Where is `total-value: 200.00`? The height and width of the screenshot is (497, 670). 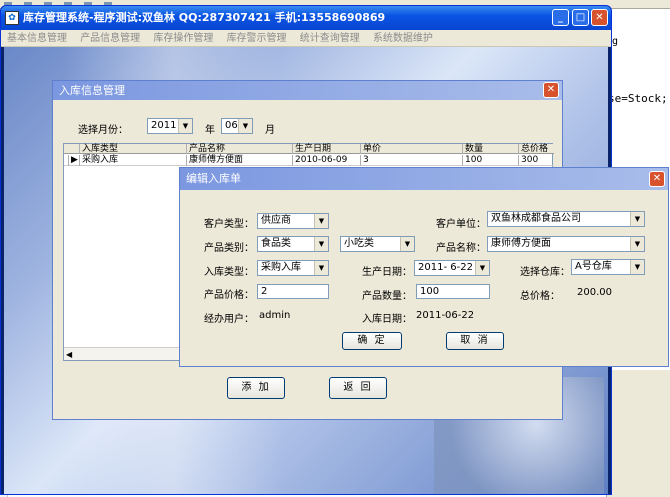
total-value: 200.00 is located at coordinates (594, 292).